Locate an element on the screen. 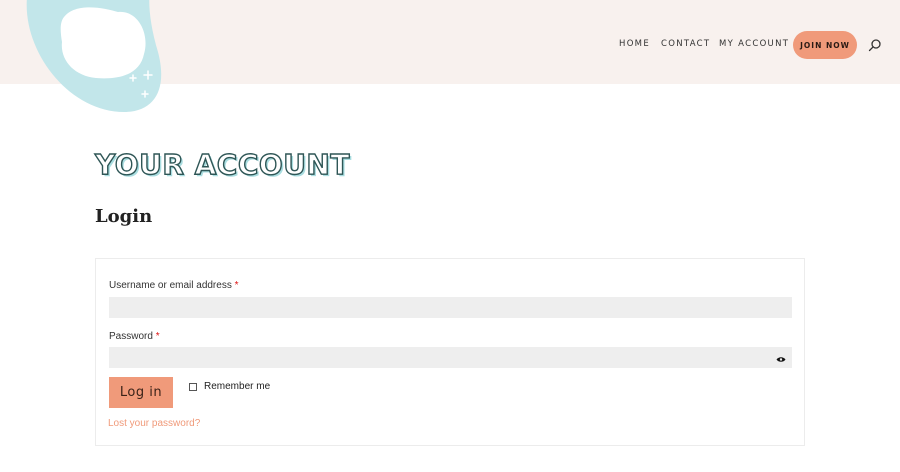 This screenshot has width=900, height=472. nav-home: HOME is located at coordinates (634, 44).